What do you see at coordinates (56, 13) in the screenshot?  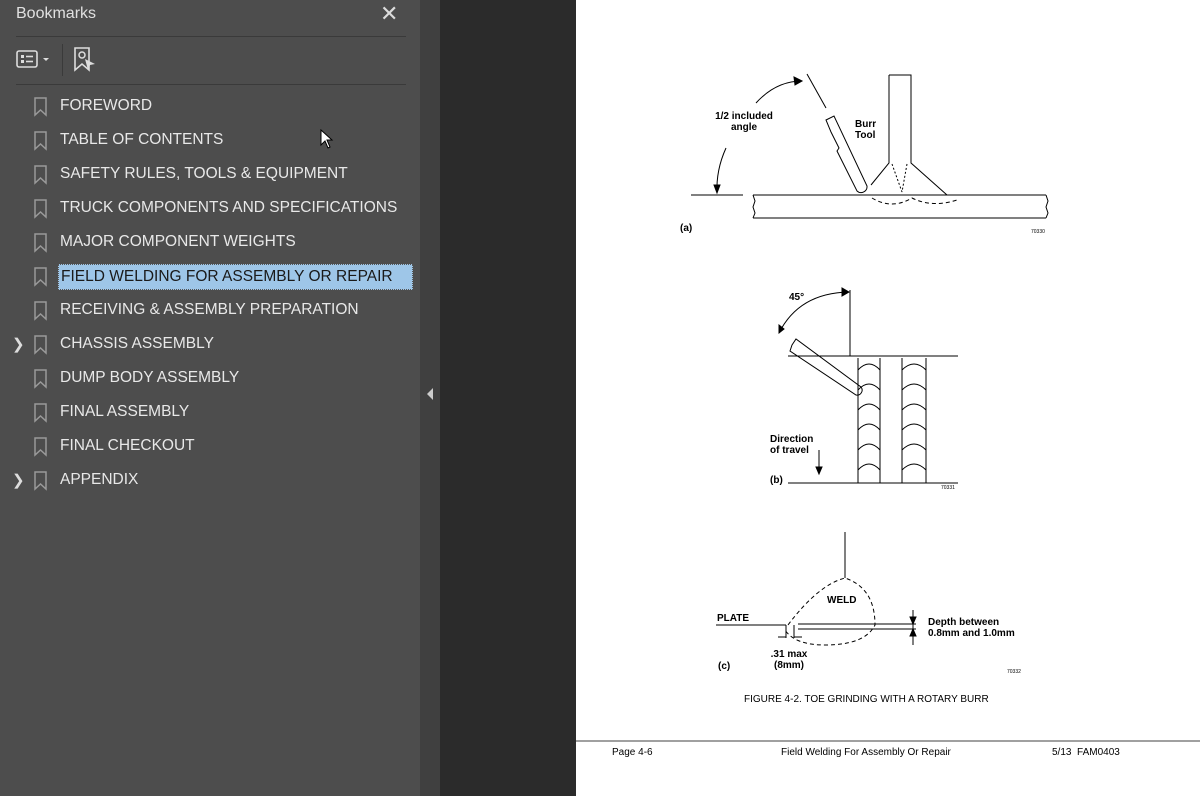 I see `panel-title: Bookmarks` at bounding box center [56, 13].